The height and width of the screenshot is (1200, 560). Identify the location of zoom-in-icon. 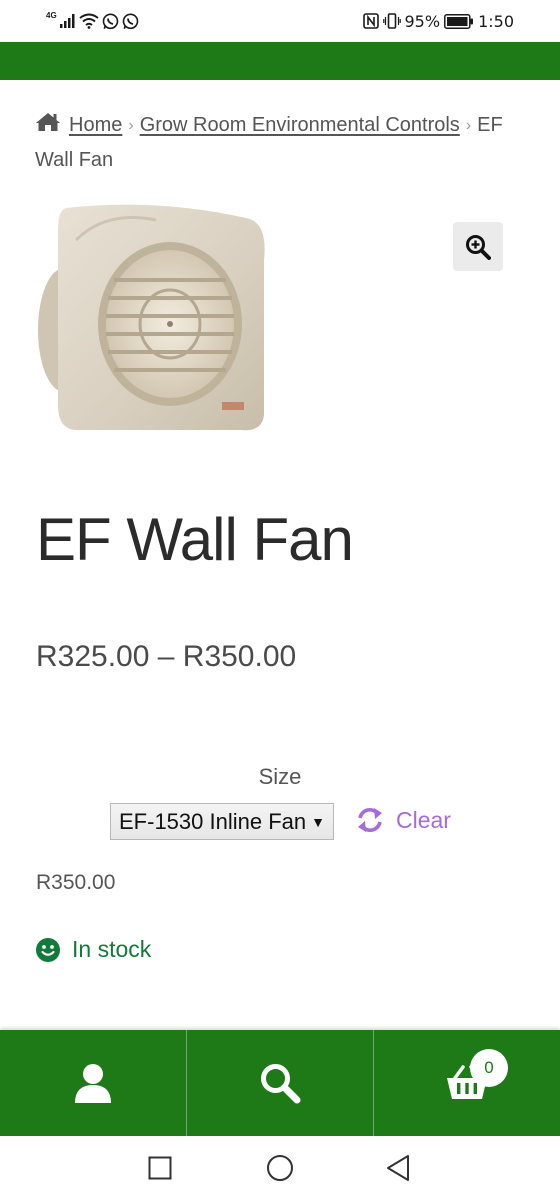
(478, 247).